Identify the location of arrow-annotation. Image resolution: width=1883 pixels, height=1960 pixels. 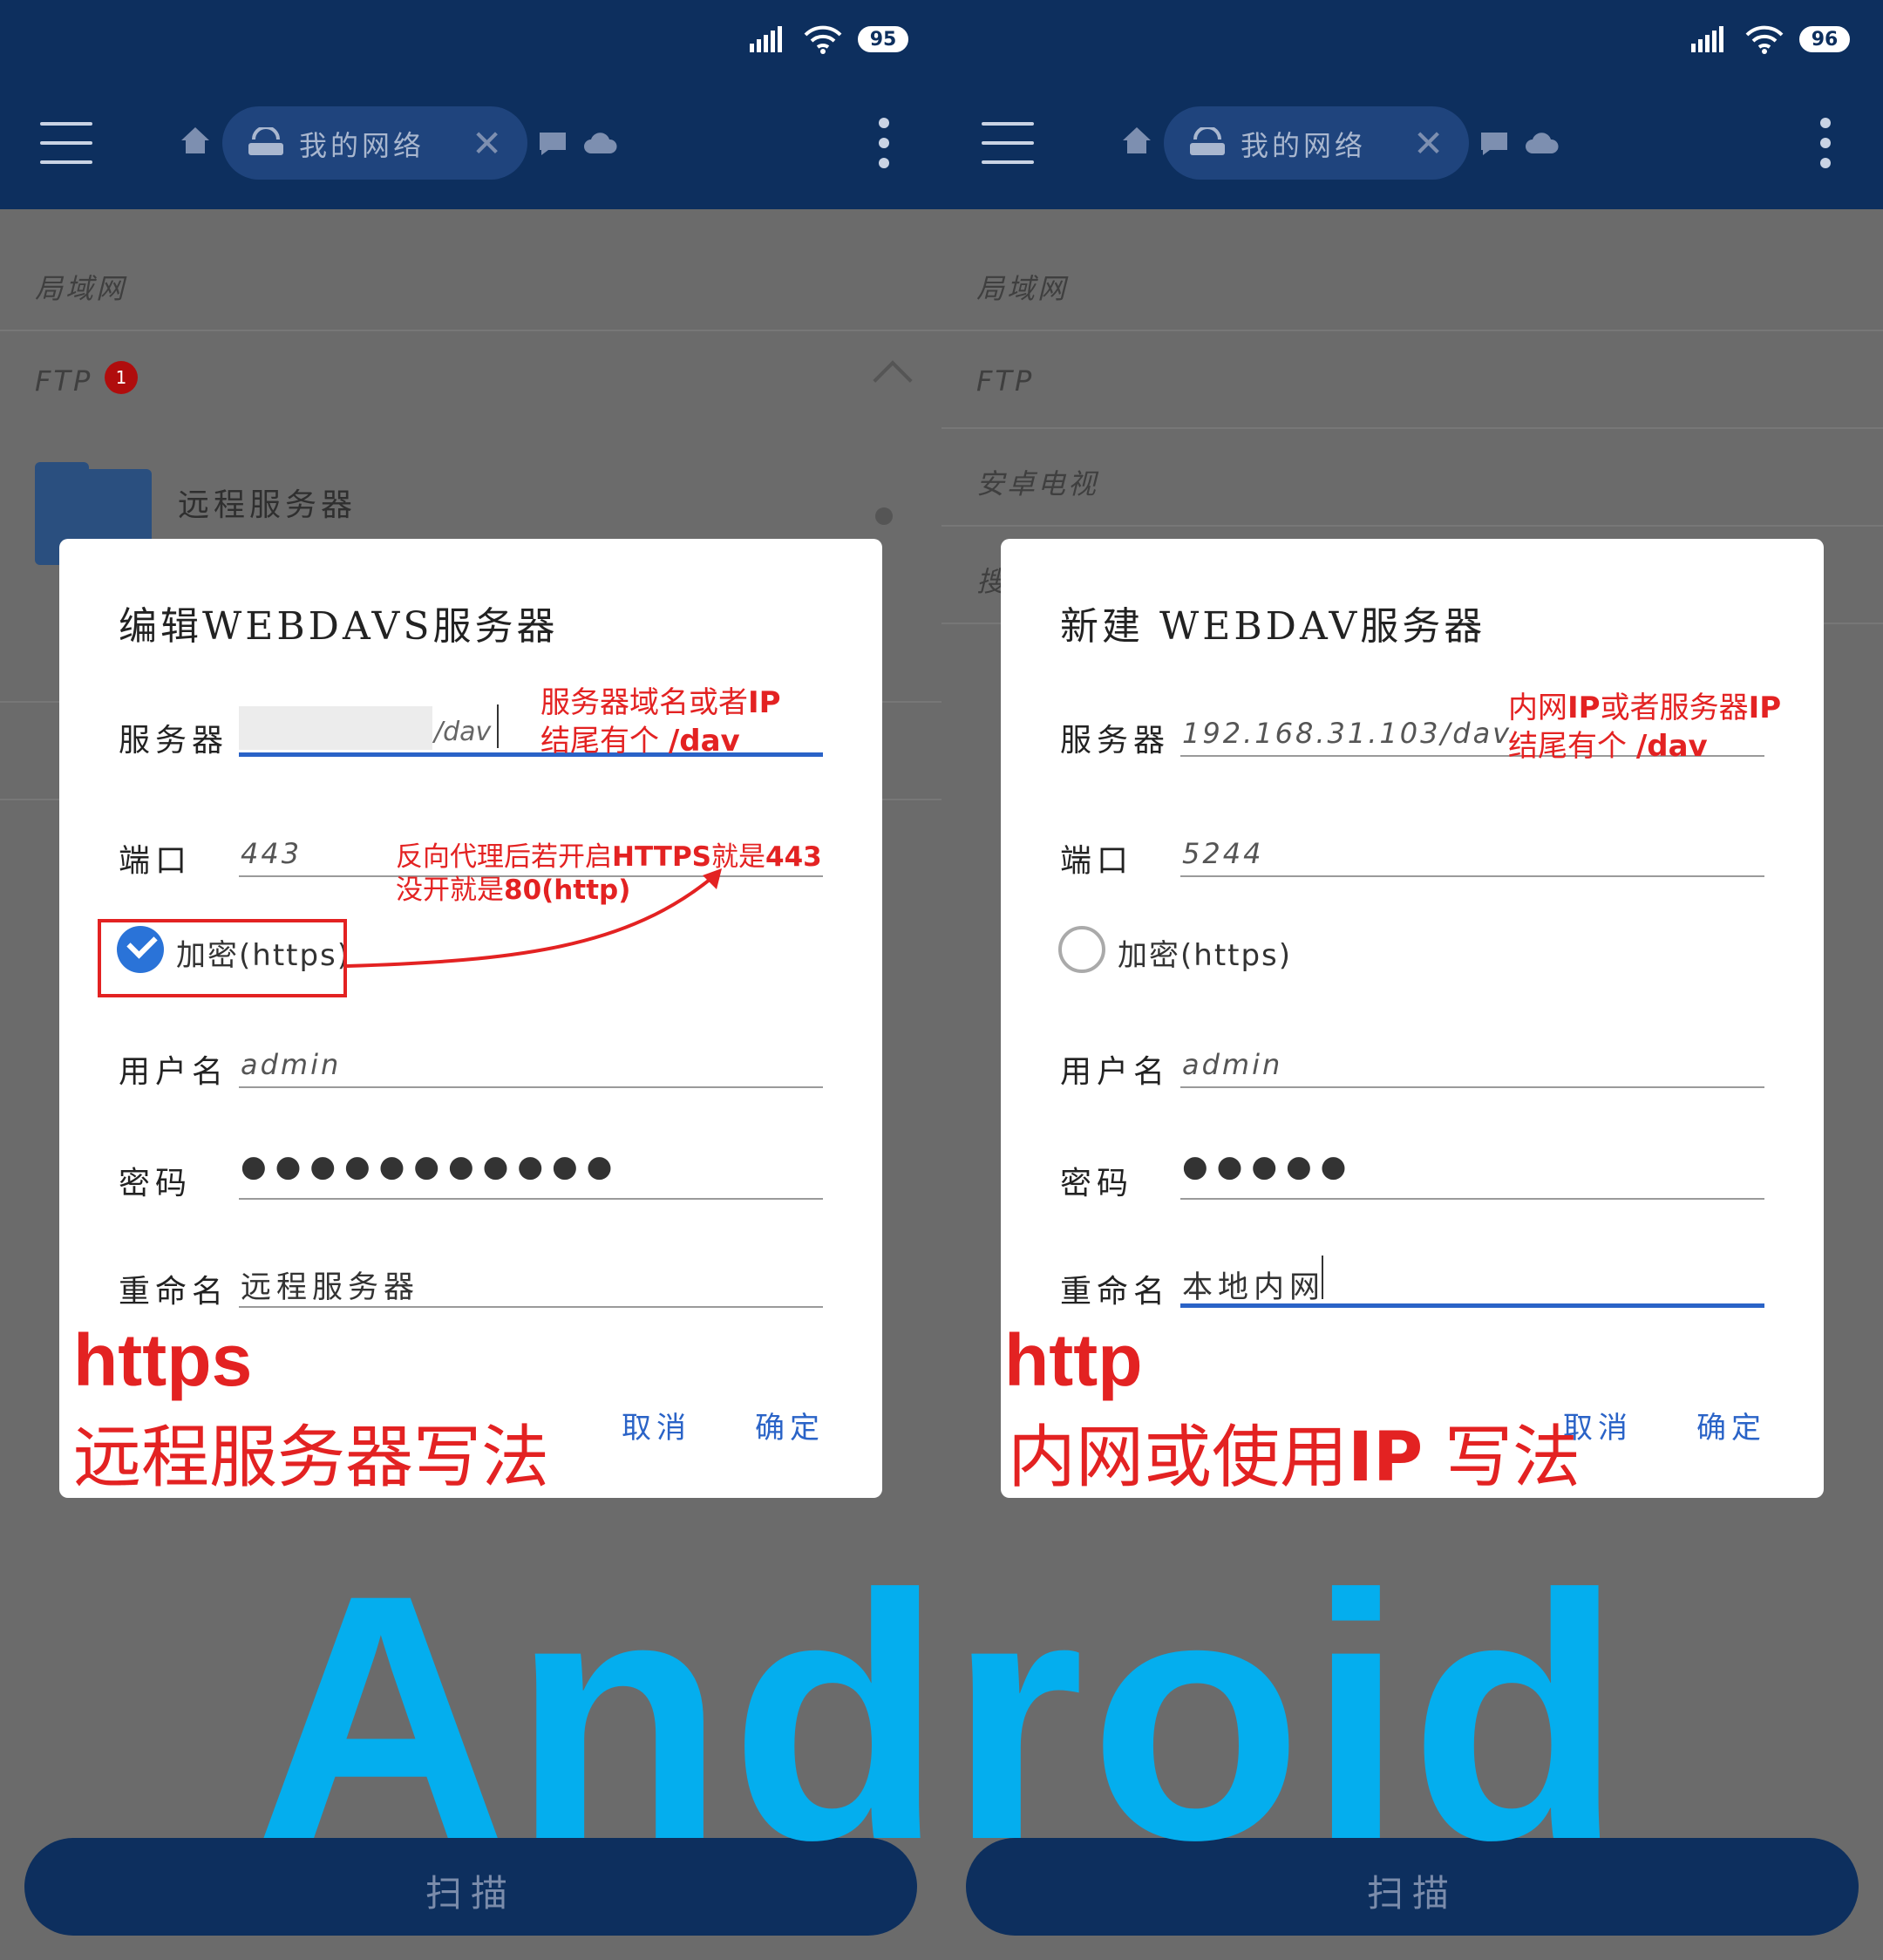
(534, 918).